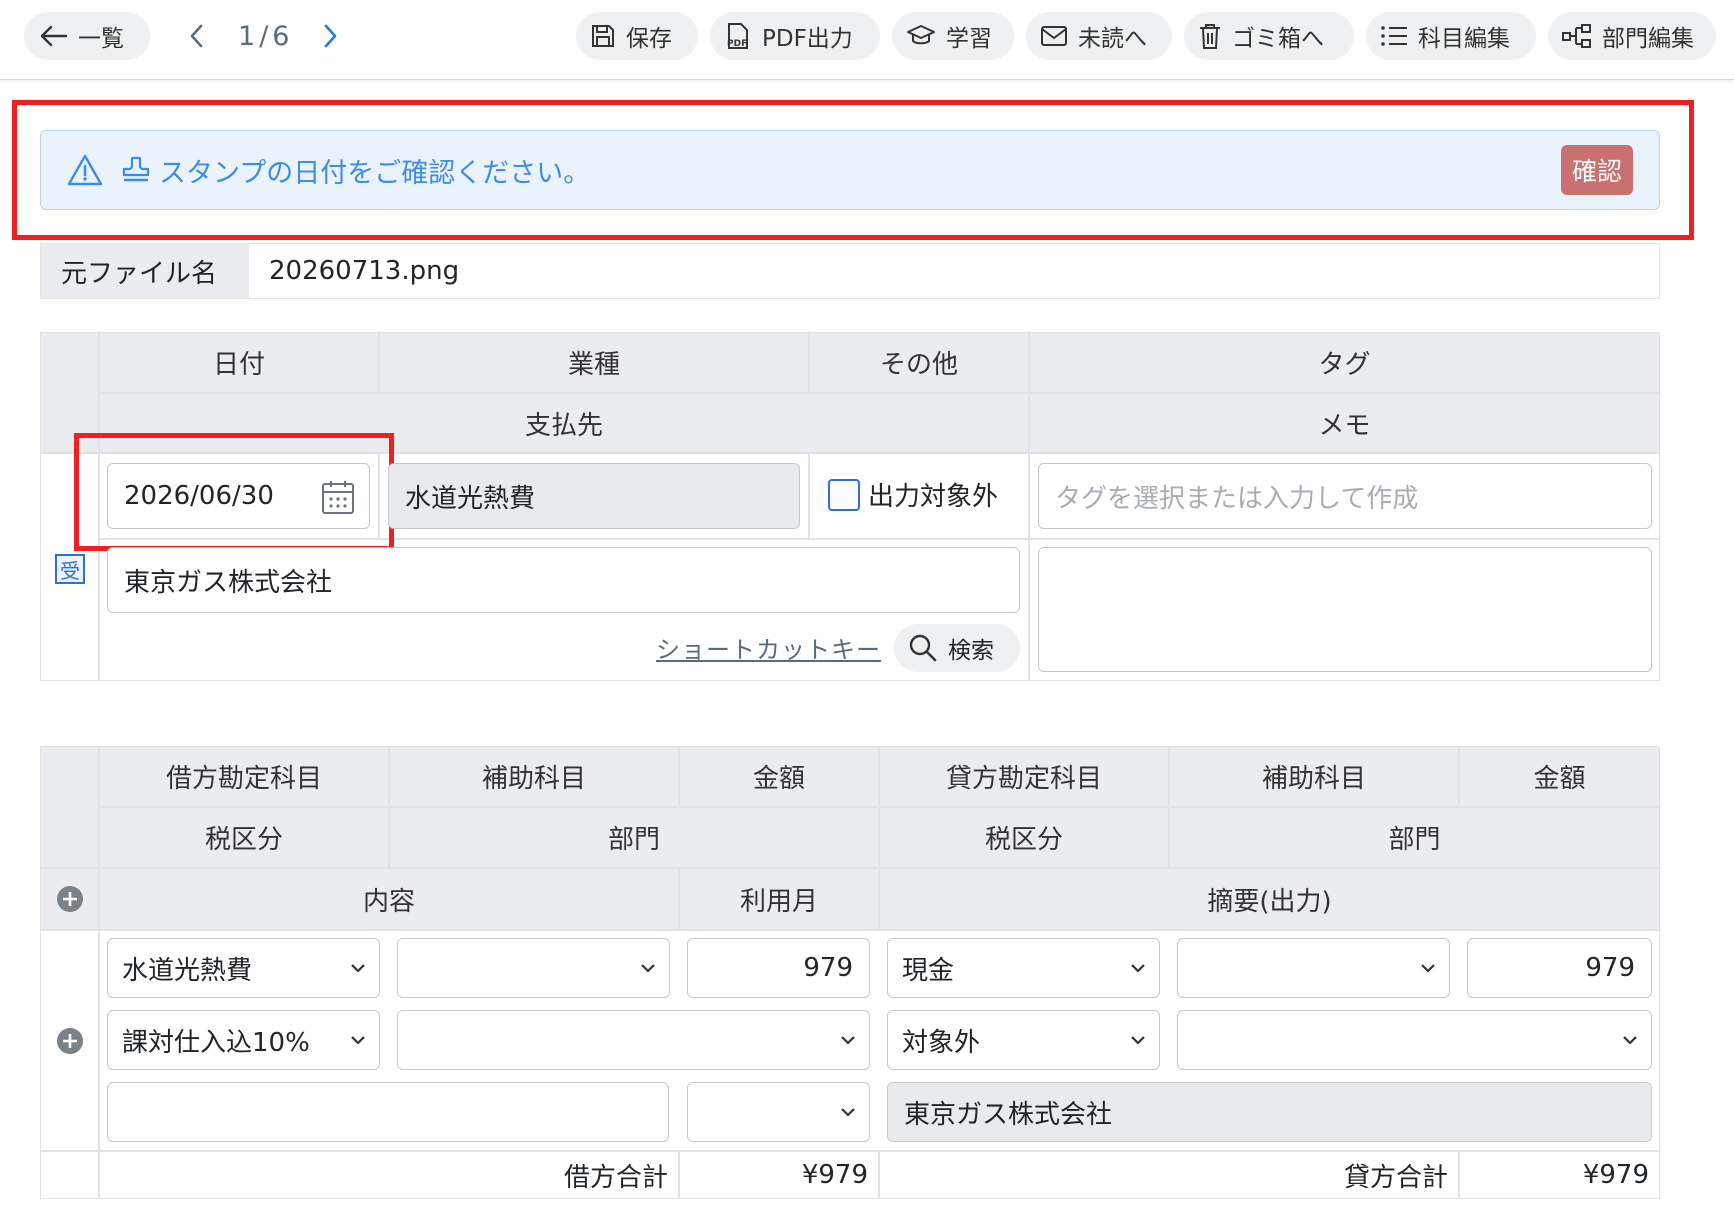 Image resolution: width=1734 pixels, height=1228 pixels. I want to click on summary-field: 東京ガス株式会社, so click(1269, 1112).